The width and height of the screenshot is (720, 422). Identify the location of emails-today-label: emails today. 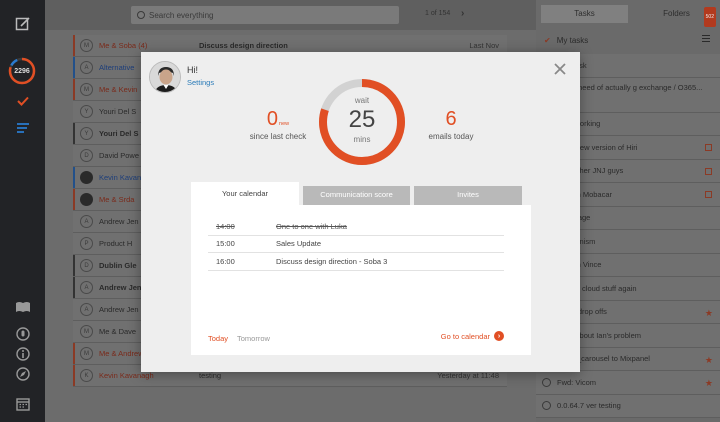
(451, 136).